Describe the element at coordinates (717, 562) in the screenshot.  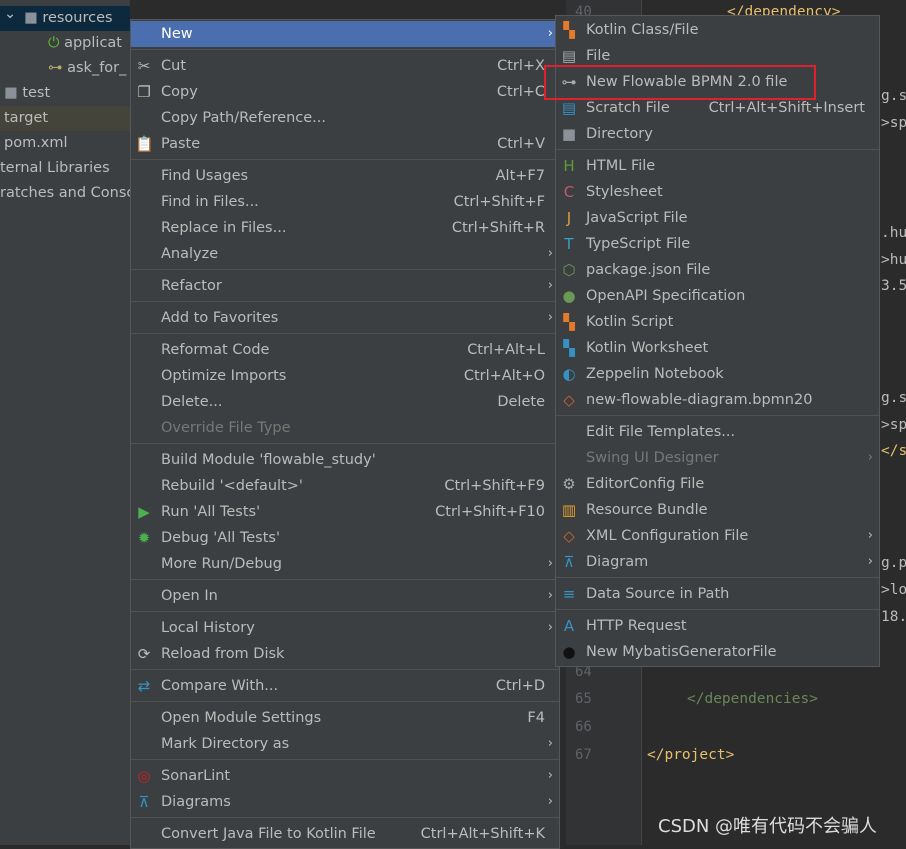
I see `menu-item-diagram: ⊼ Diagram ›` at that location.